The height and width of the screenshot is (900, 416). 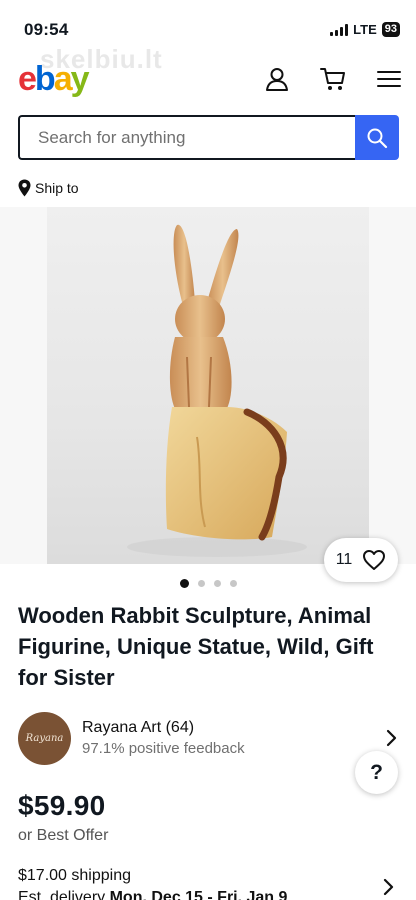 What do you see at coordinates (163, 738) in the screenshot?
I see `seller-info: Rayana Art (64) 97.1% positive feedback` at bounding box center [163, 738].